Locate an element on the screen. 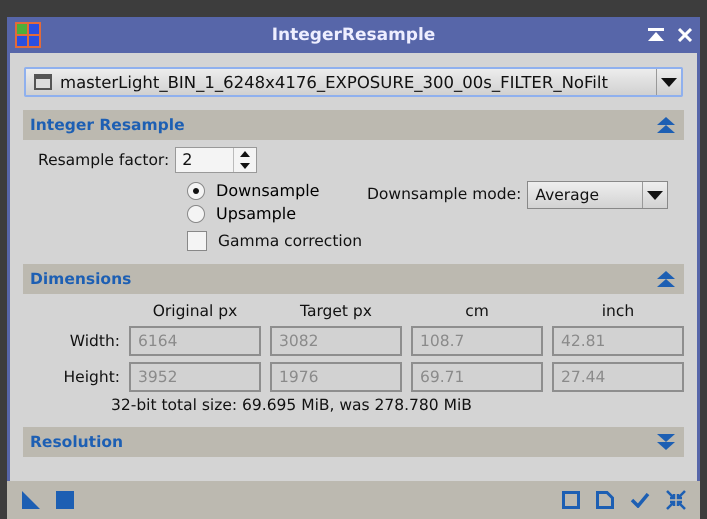  field-label: Resample factor: is located at coordinates (104, 160).